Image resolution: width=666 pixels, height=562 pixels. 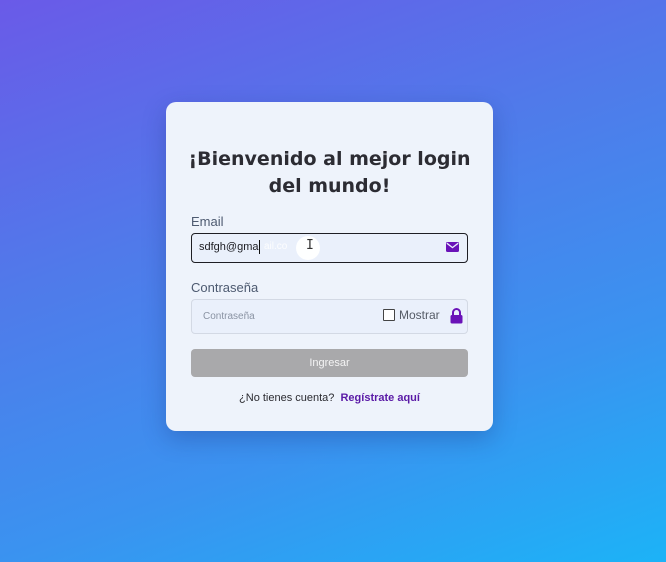 What do you see at coordinates (225, 287) in the screenshot?
I see `password-label: Contraseña` at bounding box center [225, 287].